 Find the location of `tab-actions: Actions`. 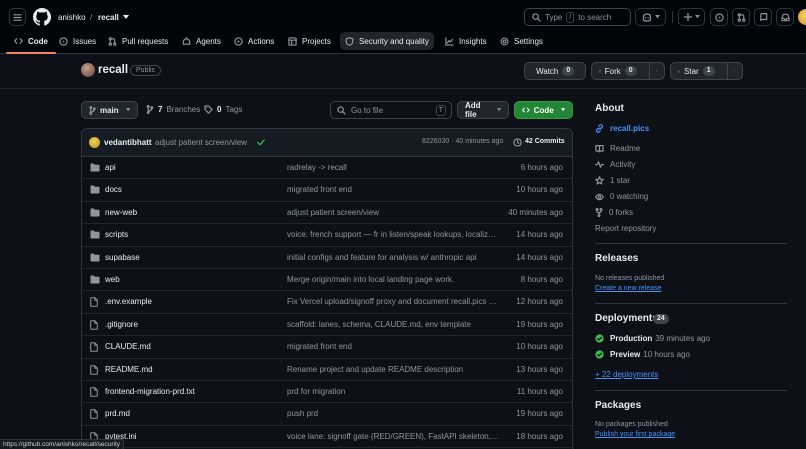

tab-actions: Actions is located at coordinates (254, 41).